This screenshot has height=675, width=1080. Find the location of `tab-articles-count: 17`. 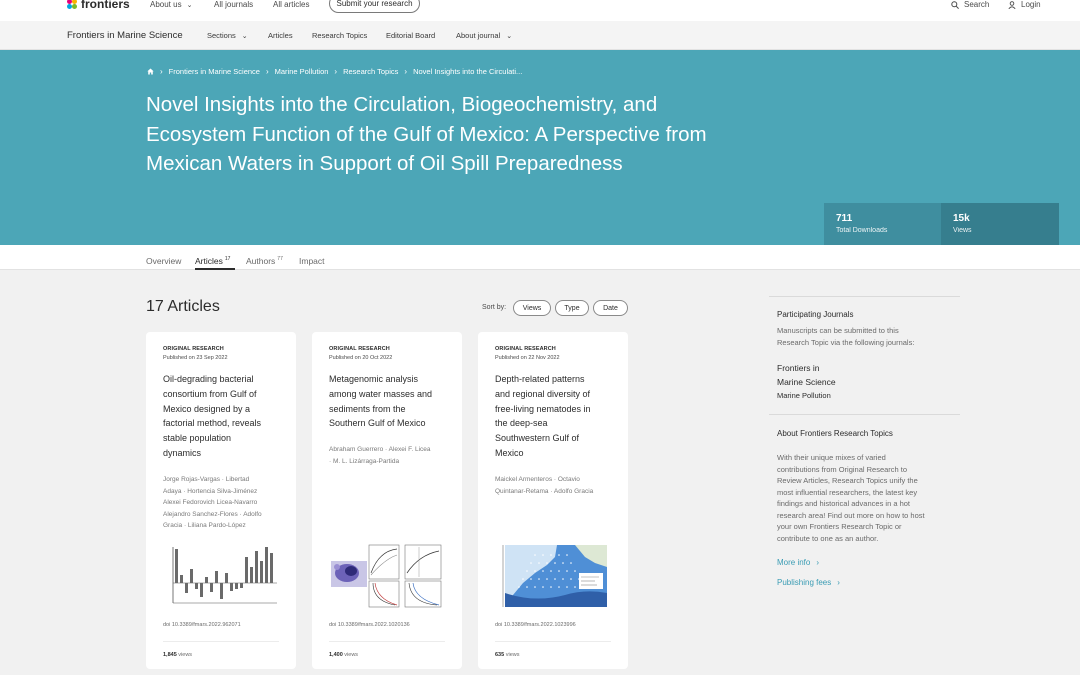

tab-articles-count: 17 is located at coordinates (227, 259).